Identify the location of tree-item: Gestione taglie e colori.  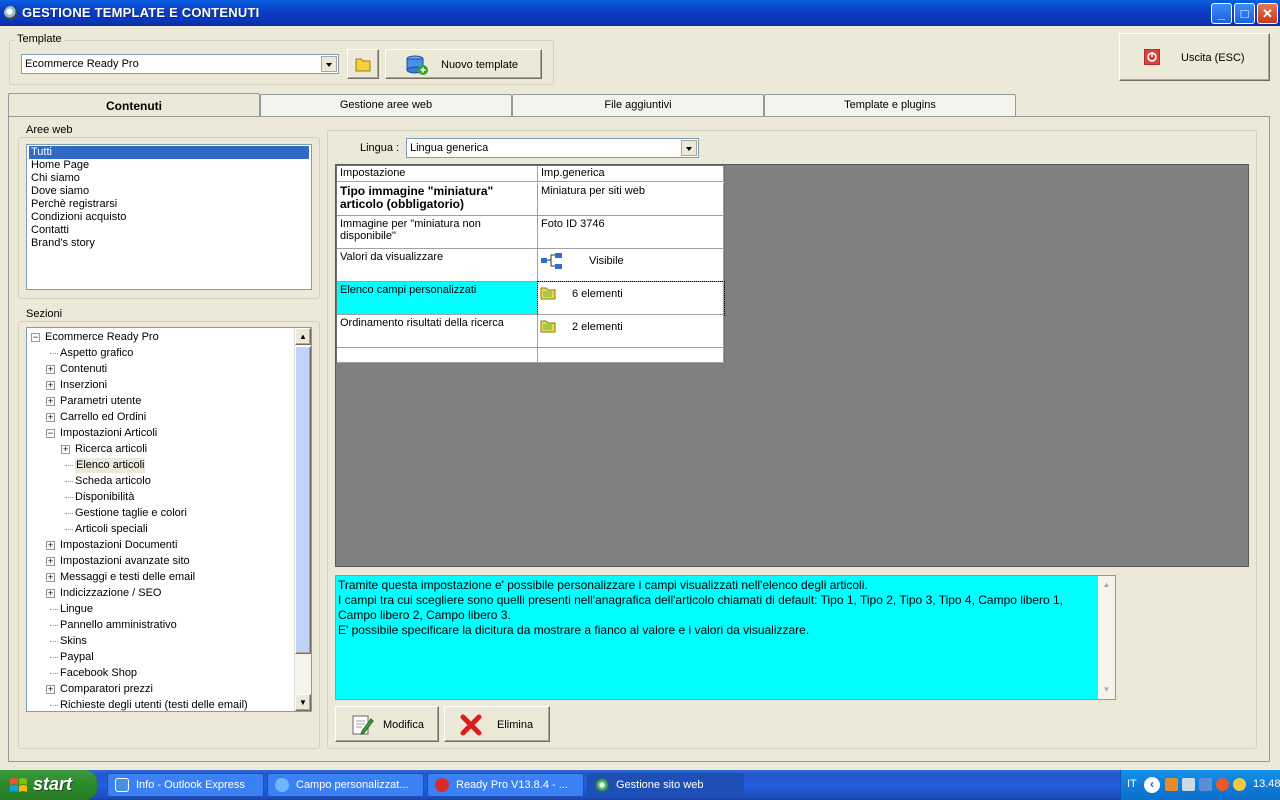
(131, 513).